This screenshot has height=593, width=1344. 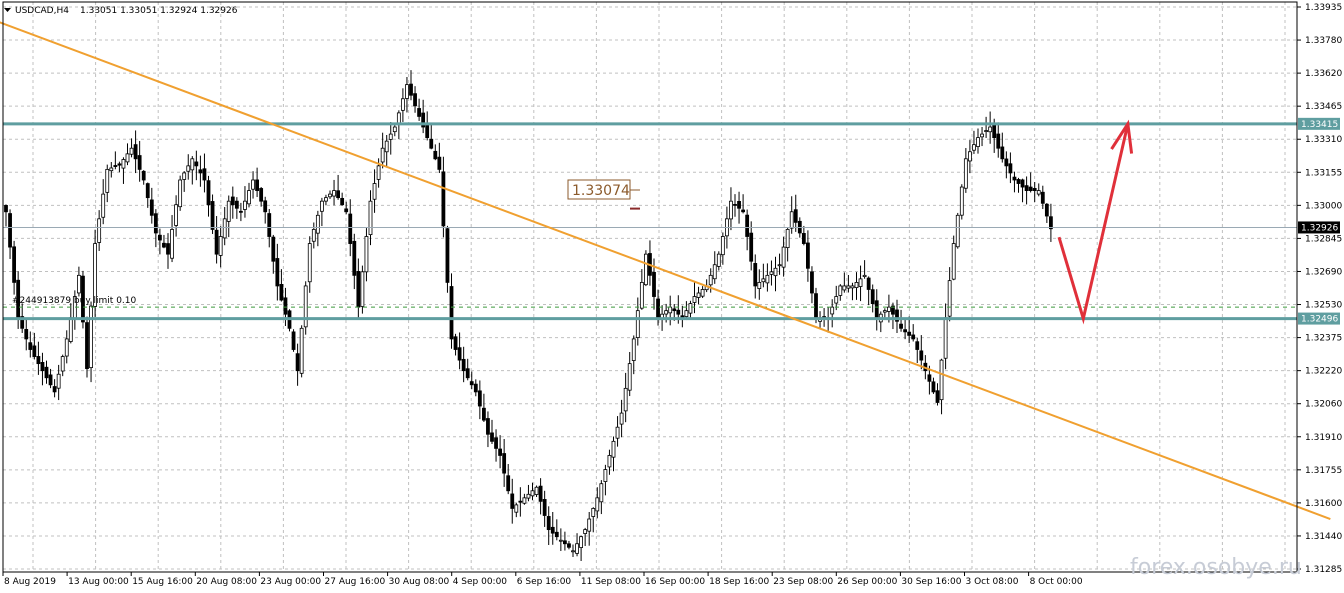 I want to click on x-tick-label: 26 Sep 00:00, so click(x=867, y=582).